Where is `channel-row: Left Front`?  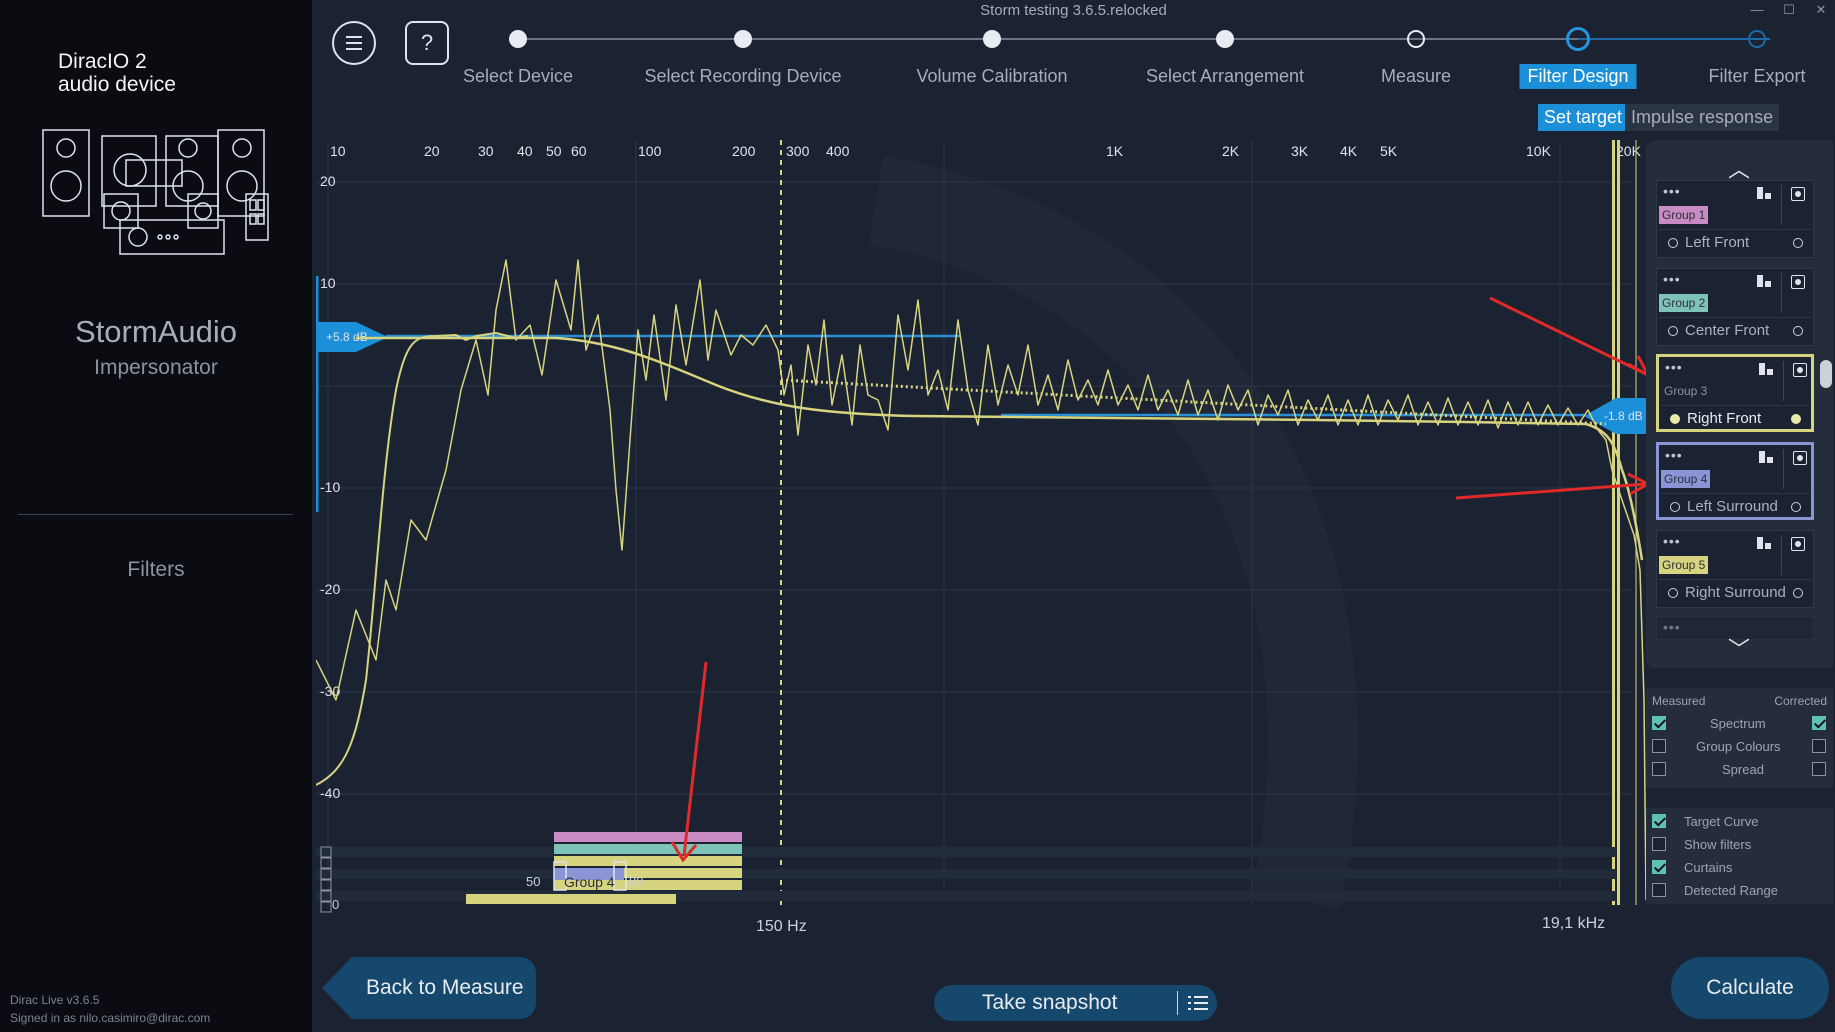
channel-row: Left Front is located at coordinates (1735, 241).